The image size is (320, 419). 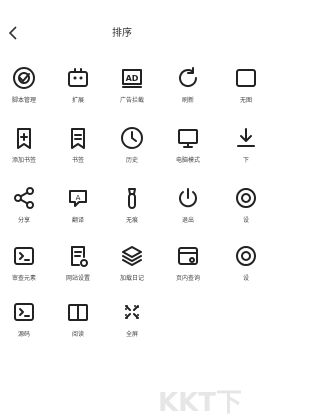 What do you see at coordinates (132, 322) in the screenshot?
I see `menu-item: 全屏` at bounding box center [132, 322].